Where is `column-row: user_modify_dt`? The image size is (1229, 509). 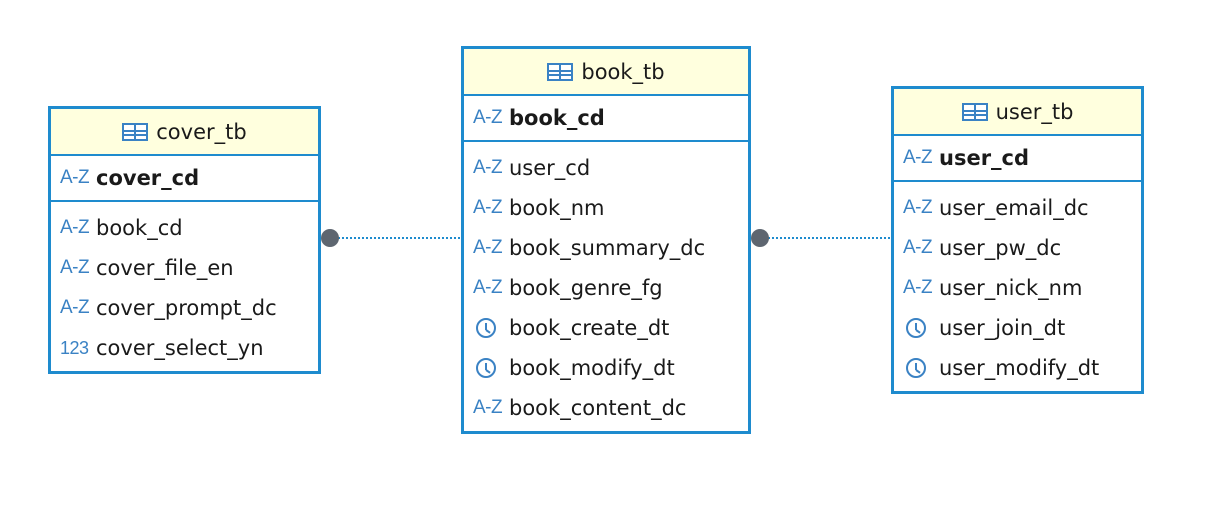
column-row: user_modify_dt is located at coordinates (1017, 368).